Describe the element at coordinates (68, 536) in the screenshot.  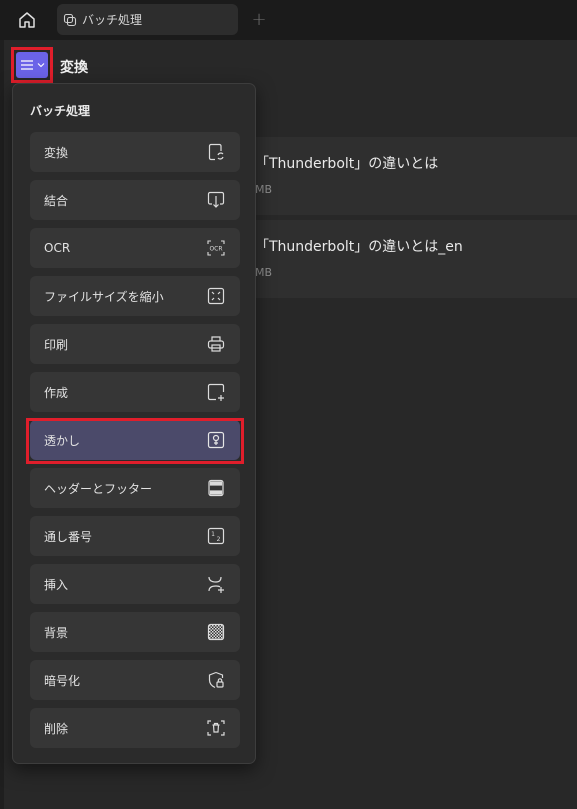
I see `menu-item-label: 通し番号` at that location.